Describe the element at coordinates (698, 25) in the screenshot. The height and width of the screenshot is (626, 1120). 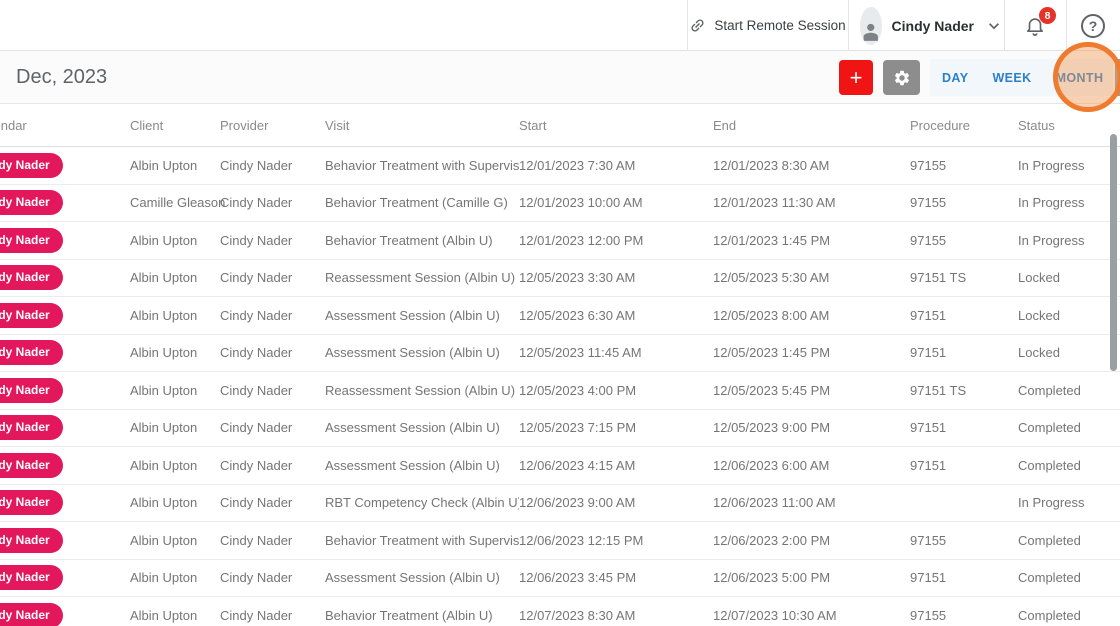
I see `link-icon` at that location.